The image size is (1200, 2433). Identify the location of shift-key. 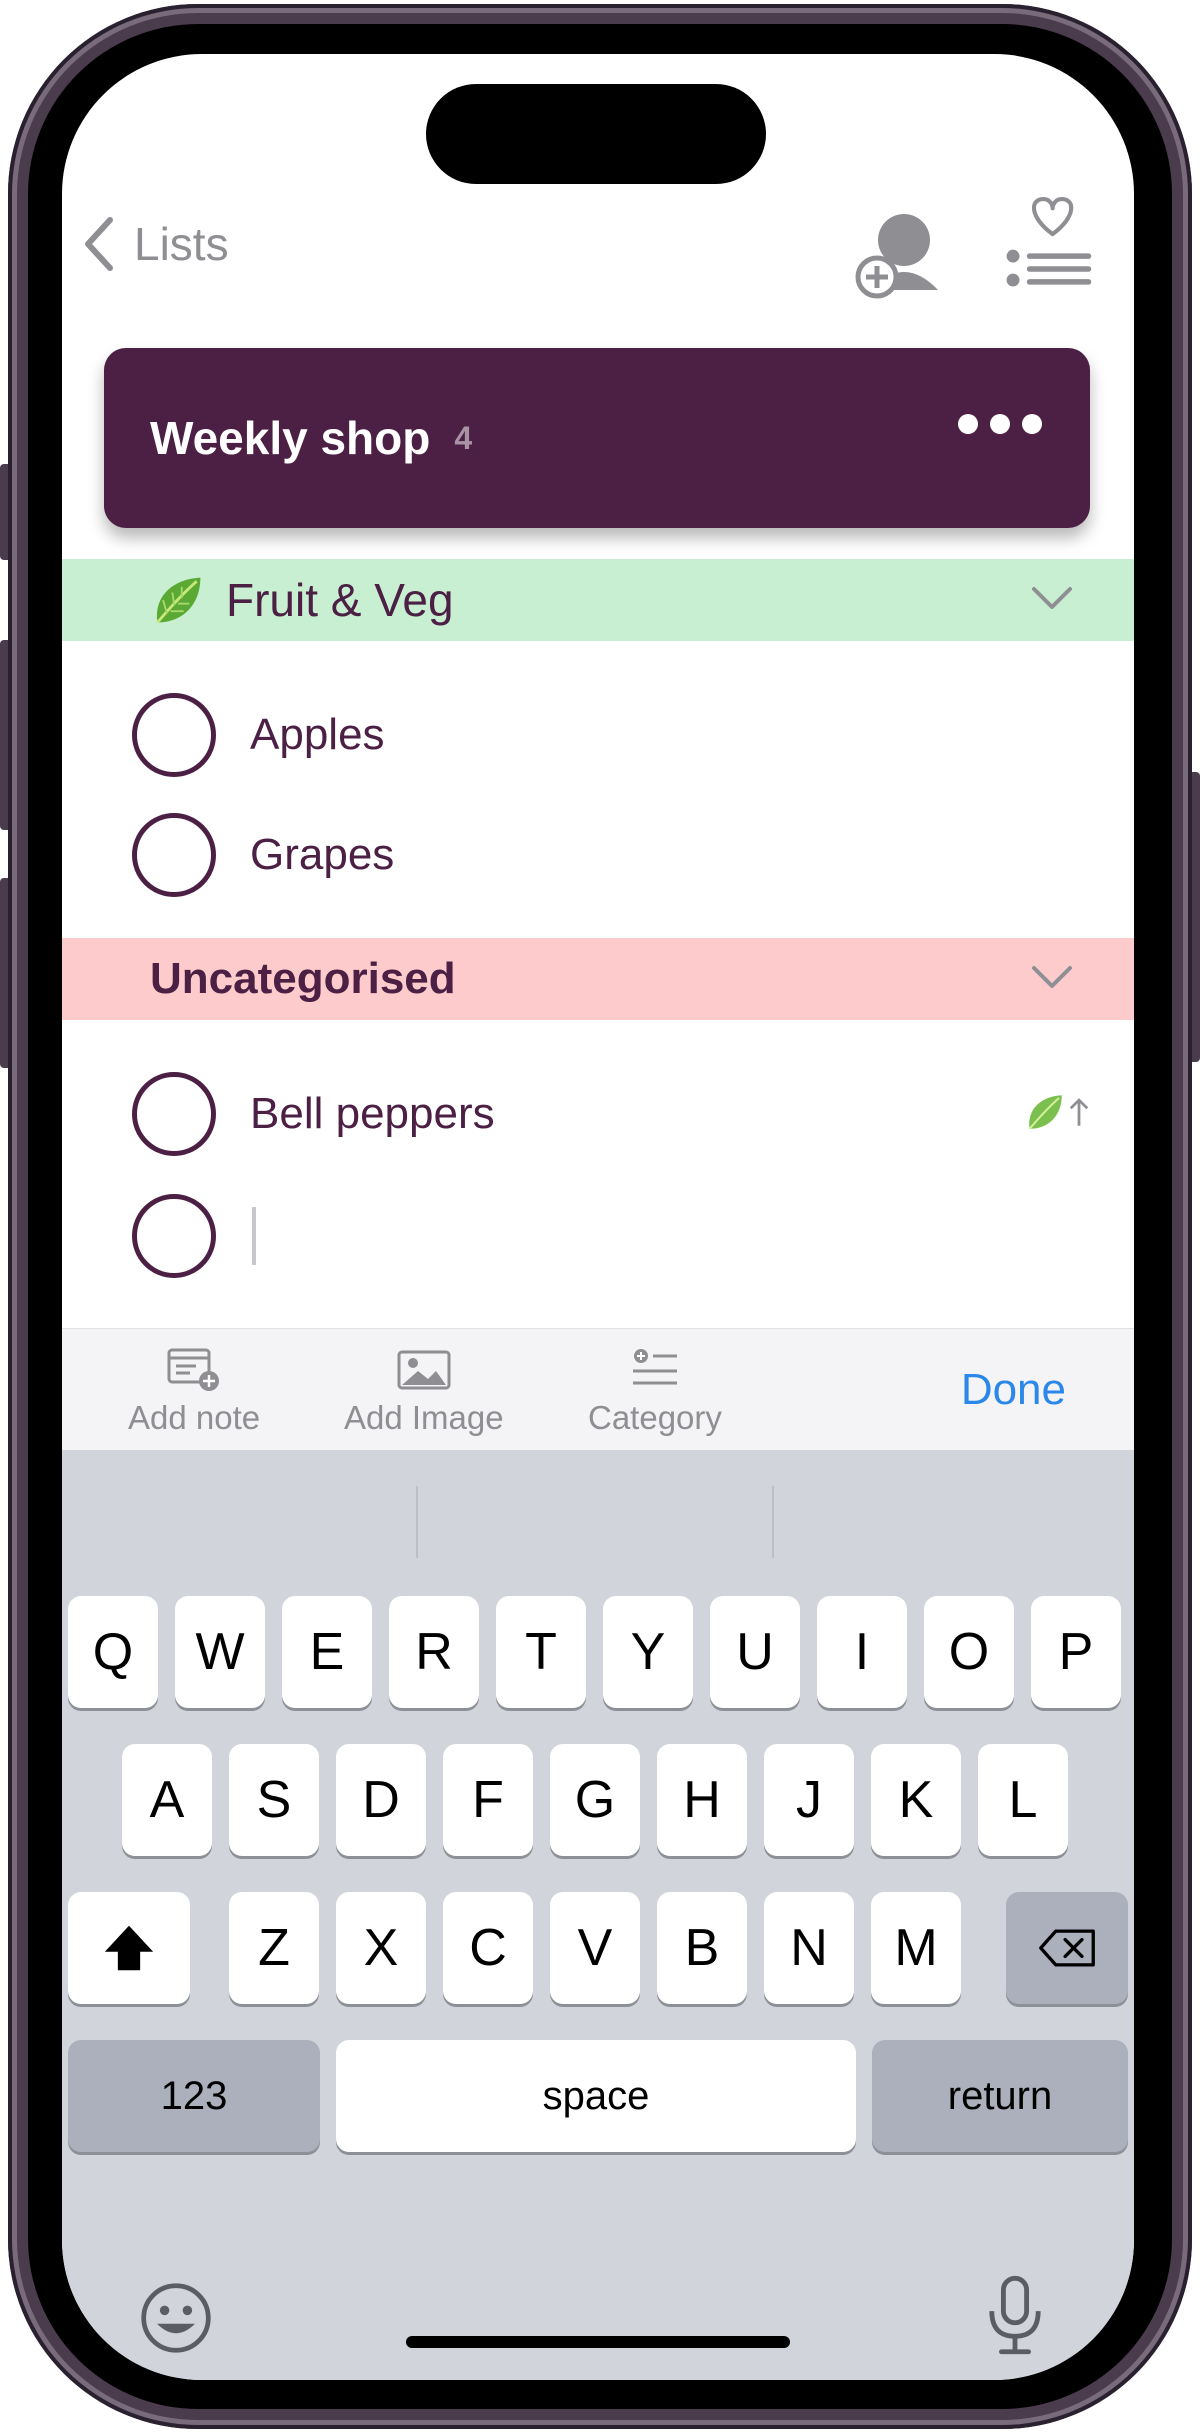
(129, 1948).